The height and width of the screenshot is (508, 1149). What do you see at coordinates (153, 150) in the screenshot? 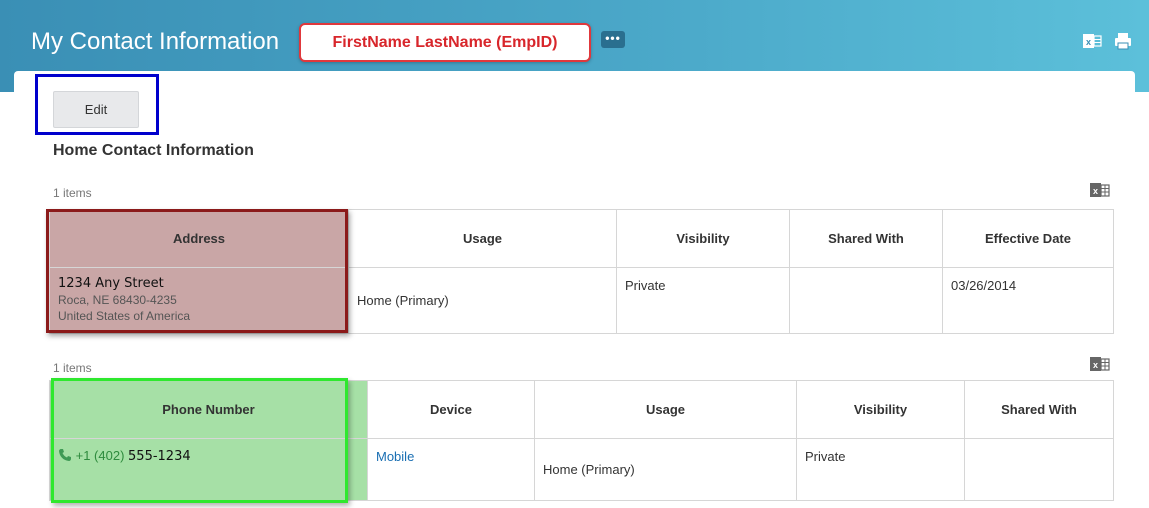
I see `section-title: Home Contact Information` at bounding box center [153, 150].